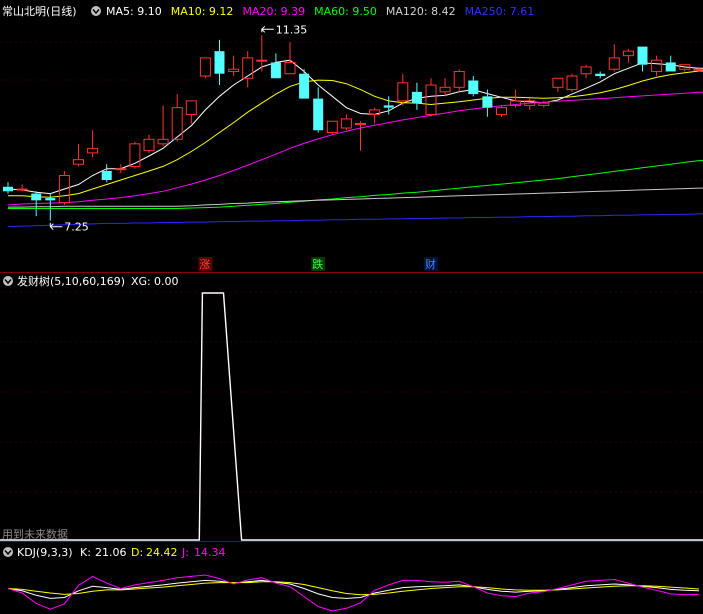  I want to click on ma60-line, so click(355, 184).